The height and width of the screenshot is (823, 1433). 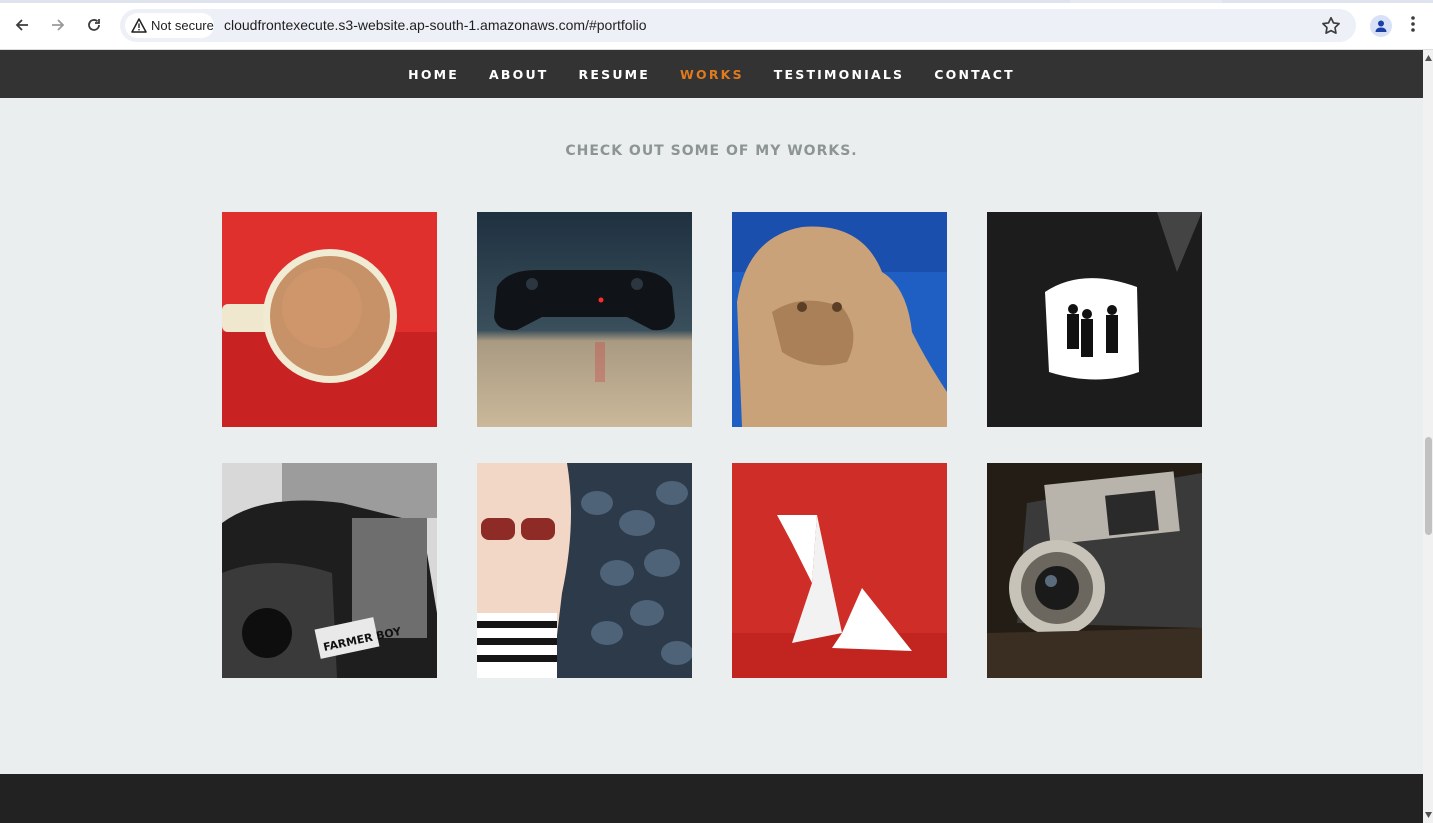 I want to click on nav-home: HOME, so click(x=433, y=74).